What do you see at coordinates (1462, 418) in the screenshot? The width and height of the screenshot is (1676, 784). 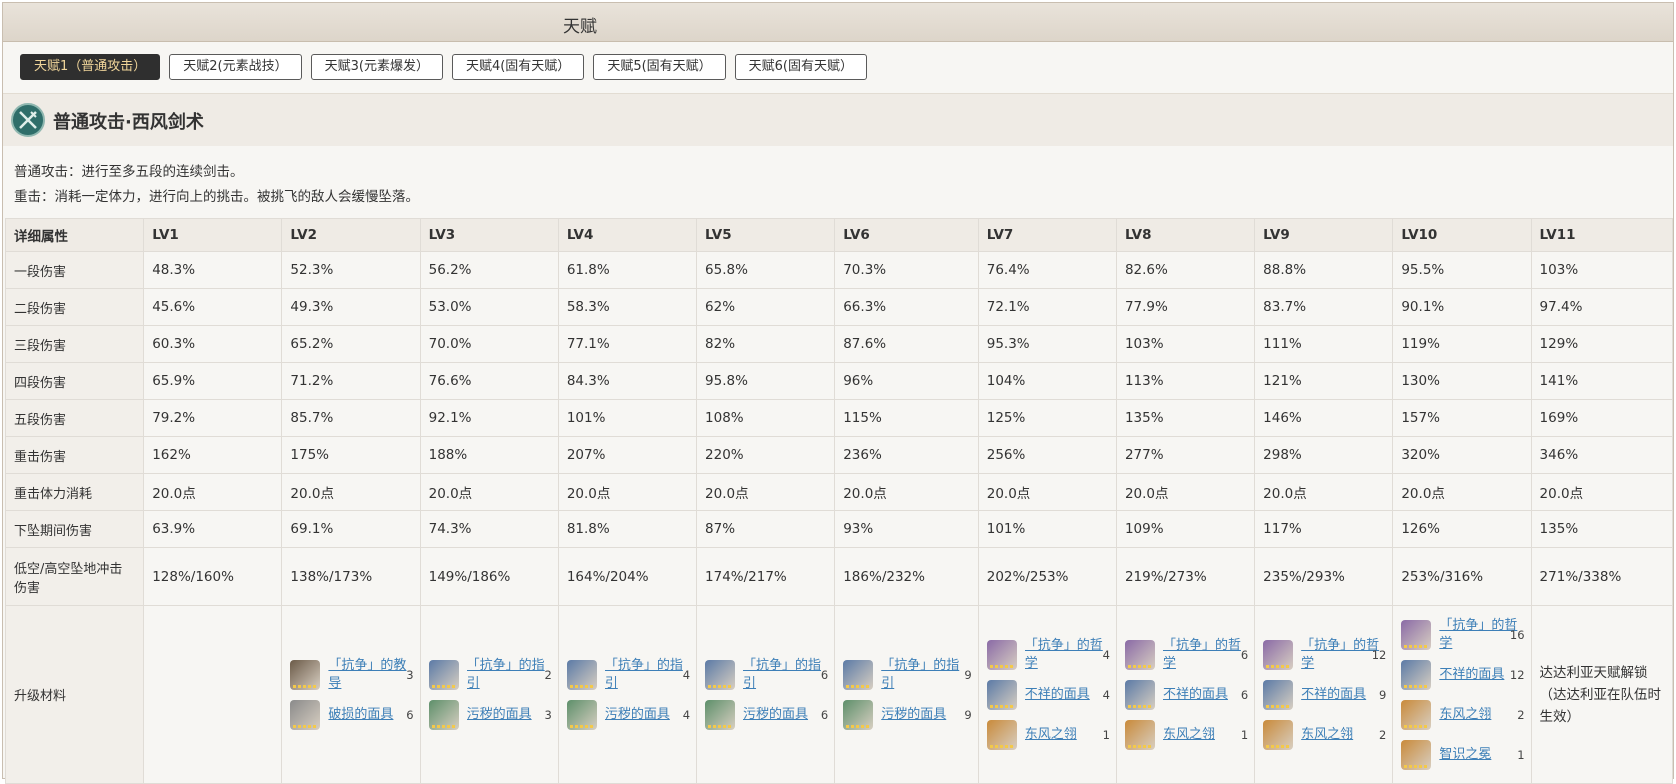 I see `table-cell: 157%` at bounding box center [1462, 418].